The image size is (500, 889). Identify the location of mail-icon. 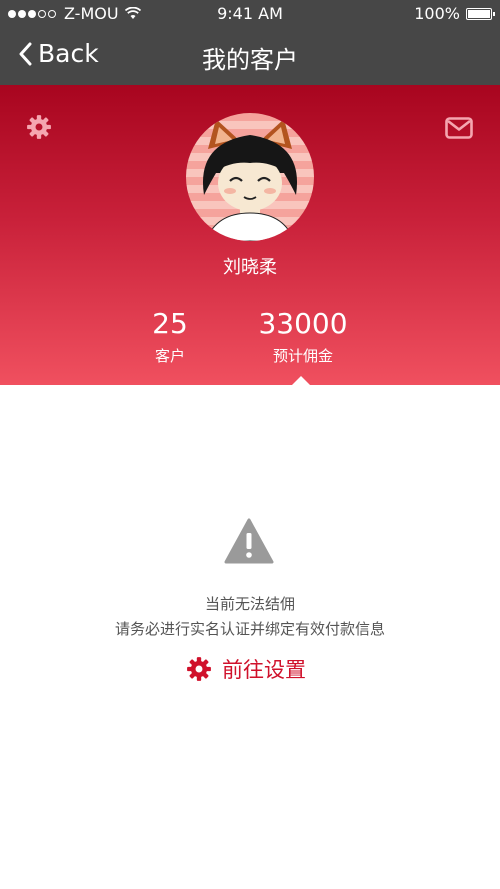
(459, 128).